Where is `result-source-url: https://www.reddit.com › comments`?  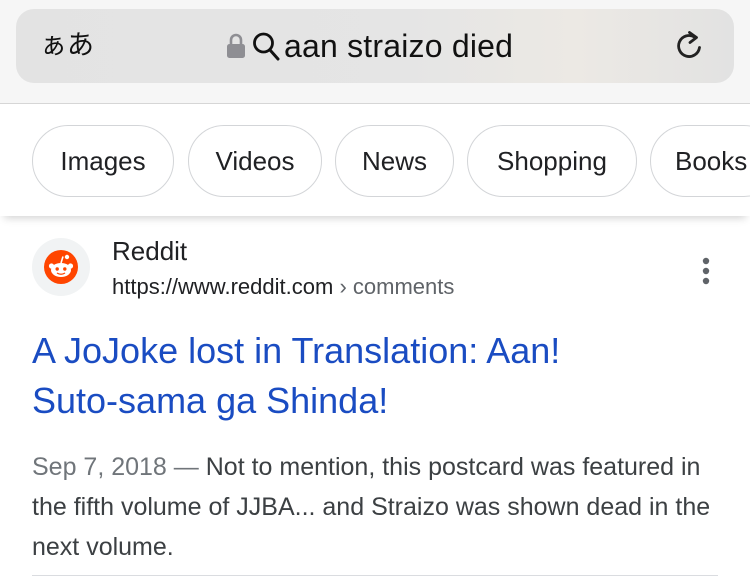 result-source-url: https://www.reddit.com › comments is located at coordinates (283, 287).